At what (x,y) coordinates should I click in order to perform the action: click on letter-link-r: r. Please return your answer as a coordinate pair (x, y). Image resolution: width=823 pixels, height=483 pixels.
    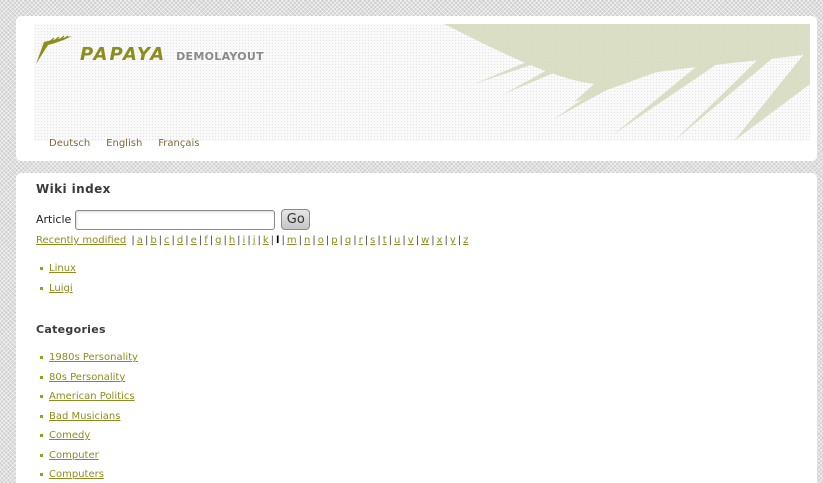
    Looking at the image, I should click on (361, 240).